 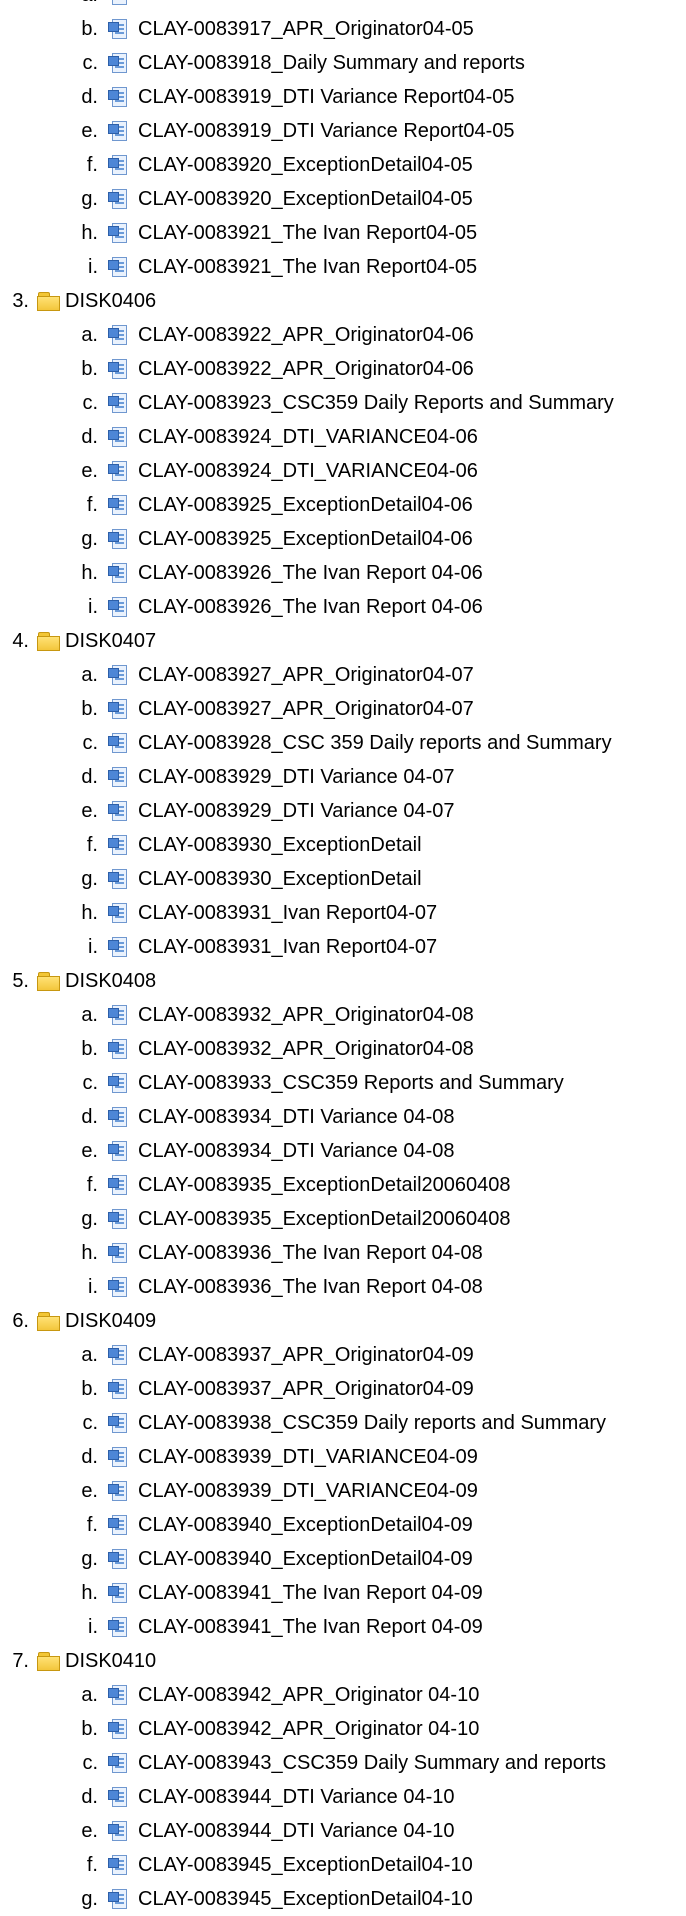 I want to click on file-item: g. CLAY-0083920_ExceptionDetail04-05, so click(x=343, y=199).